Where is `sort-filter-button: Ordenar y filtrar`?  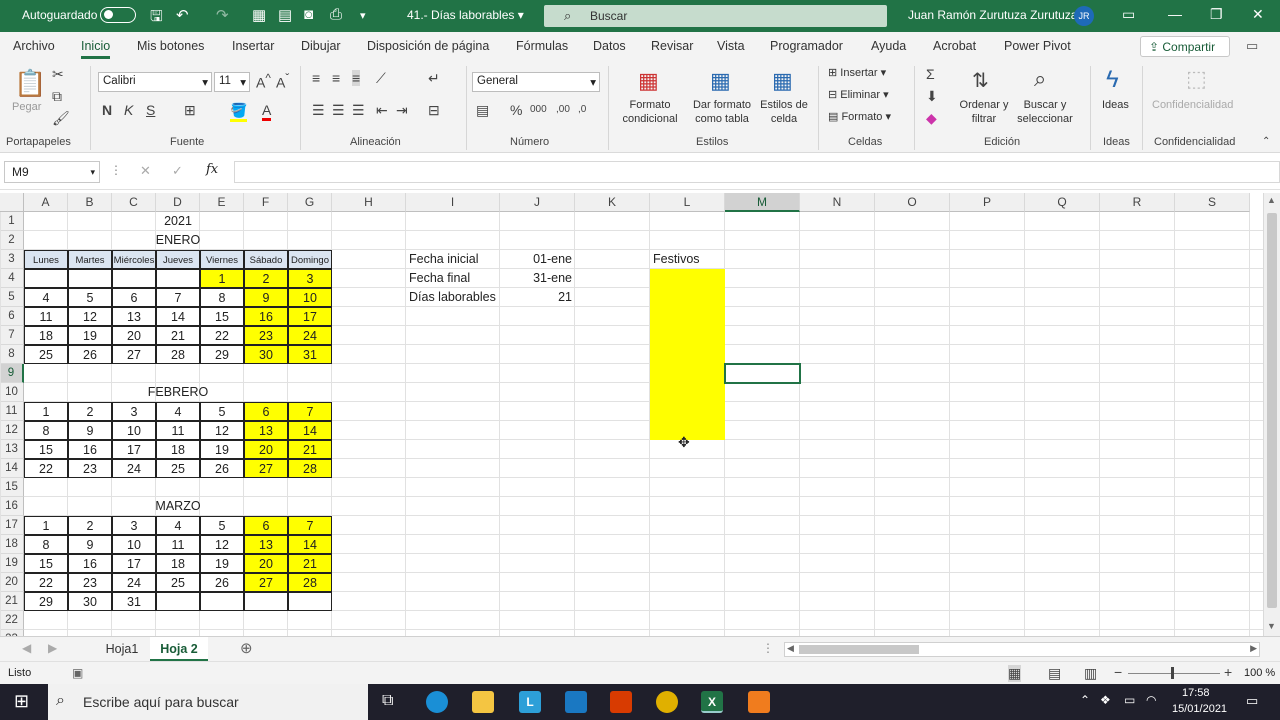
sort-filter-button: Ordenar y filtrar is located at coordinates (984, 112).